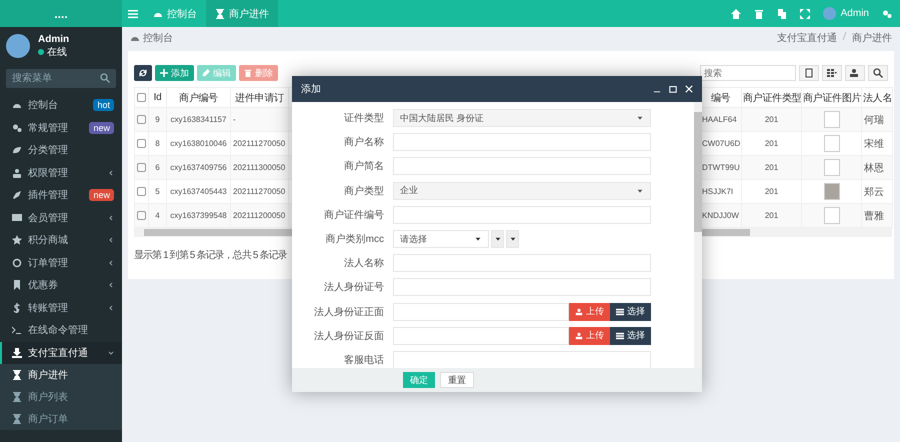  I want to click on sidebar-item: 转账管理, so click(61, 307).